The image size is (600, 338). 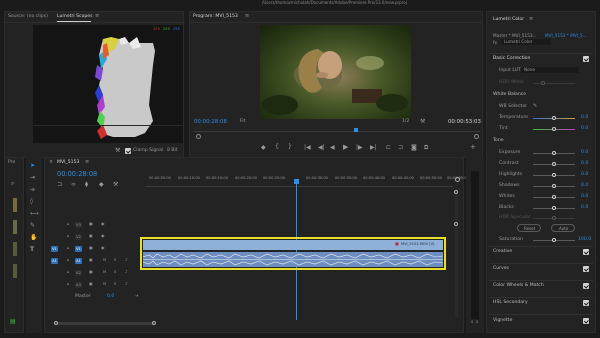 I want to click on bit-depth-select: 8 Bit, so click(x=172, y=151).